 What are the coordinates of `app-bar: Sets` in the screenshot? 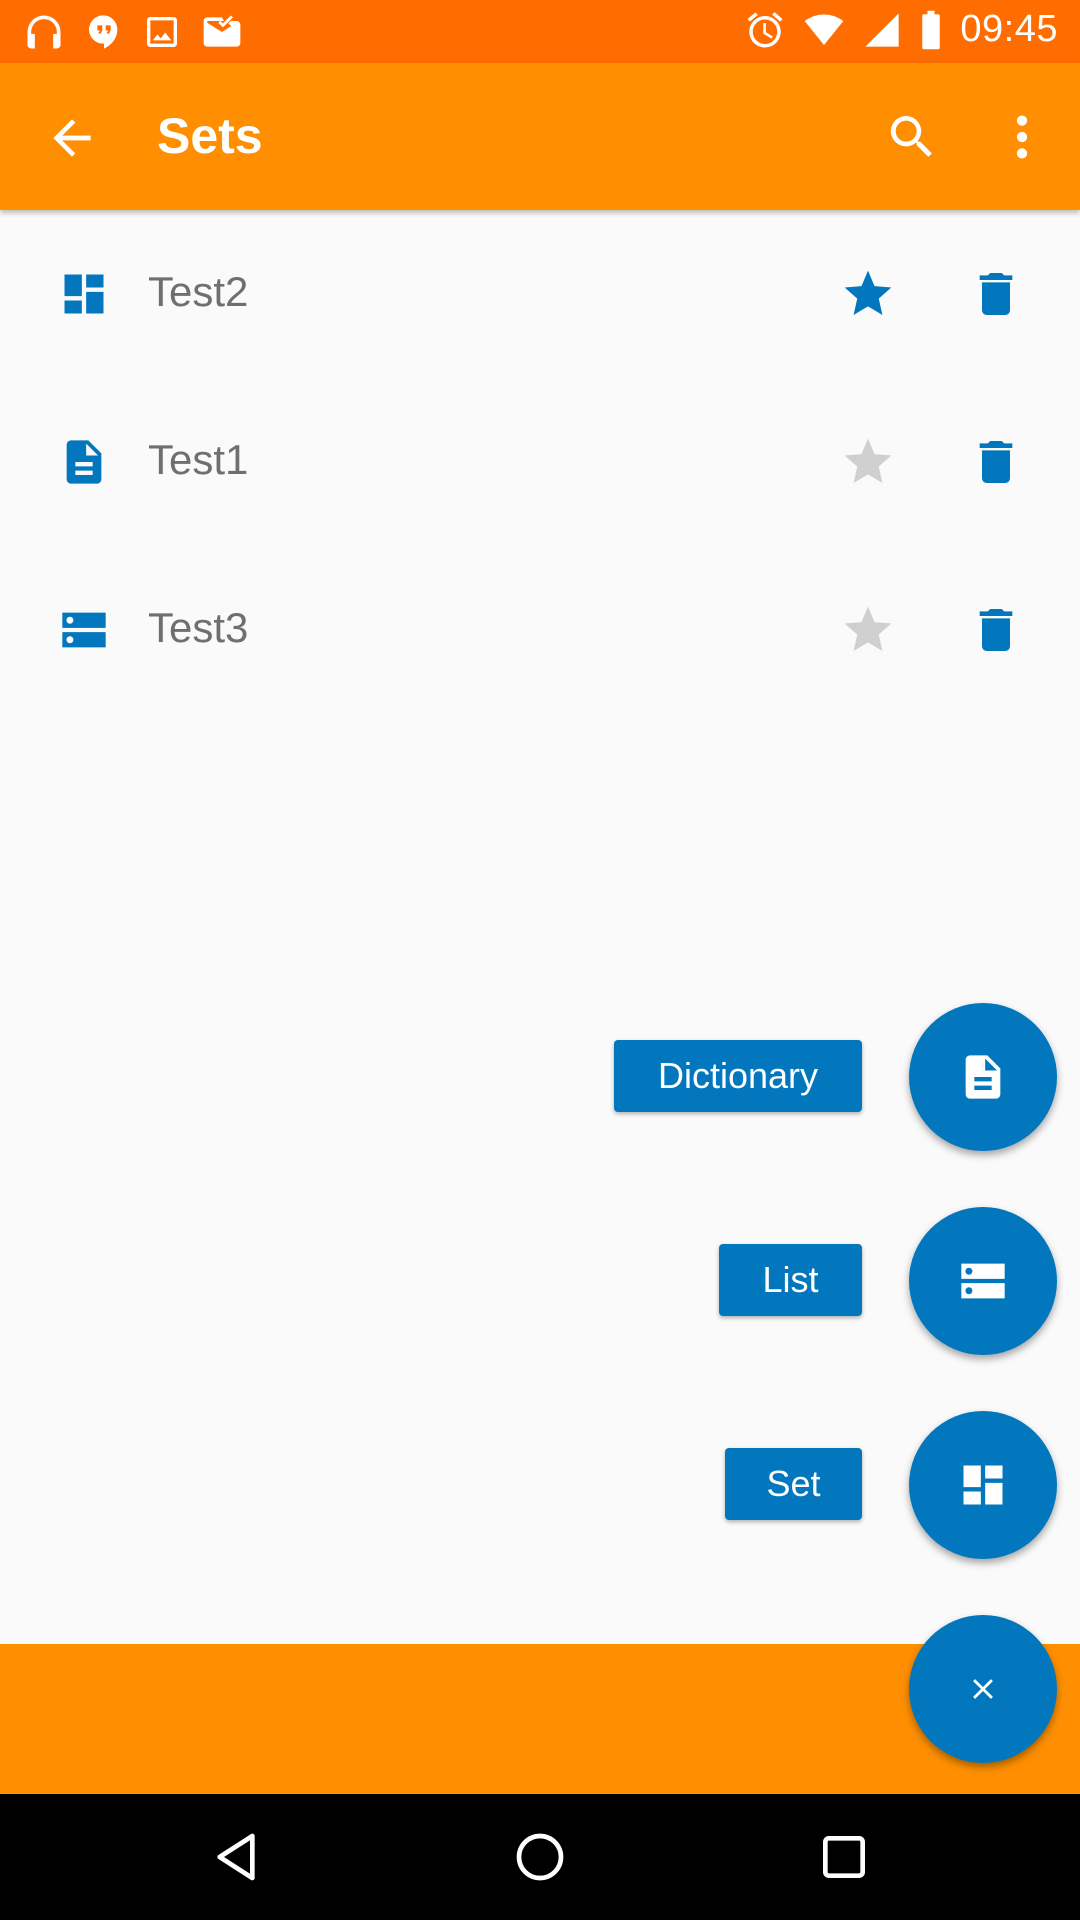 It's located at (540, 136).